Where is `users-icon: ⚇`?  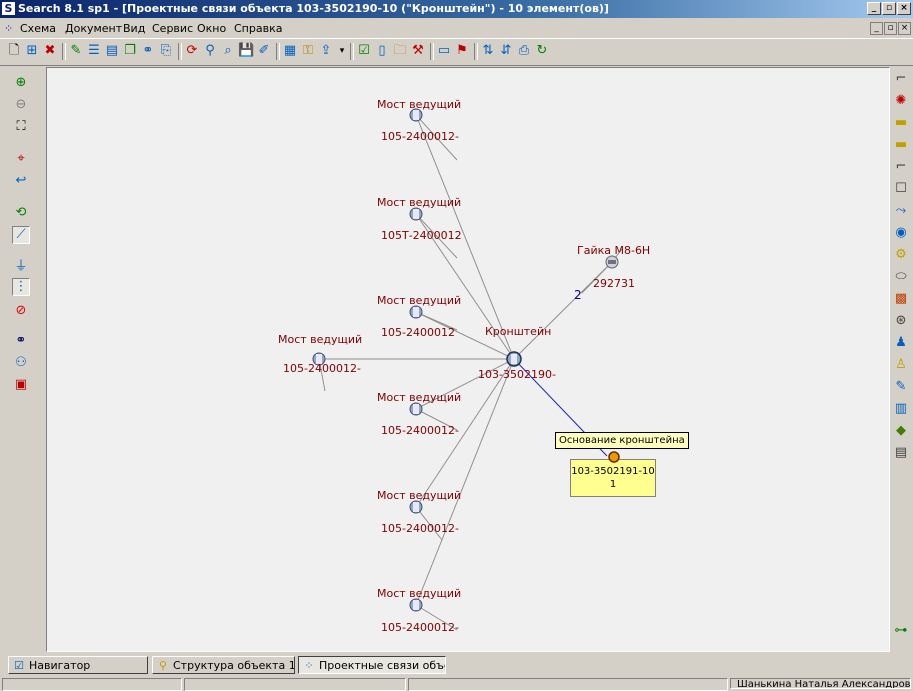
users-icon: ⚇ is located at coordinates (21, 363).